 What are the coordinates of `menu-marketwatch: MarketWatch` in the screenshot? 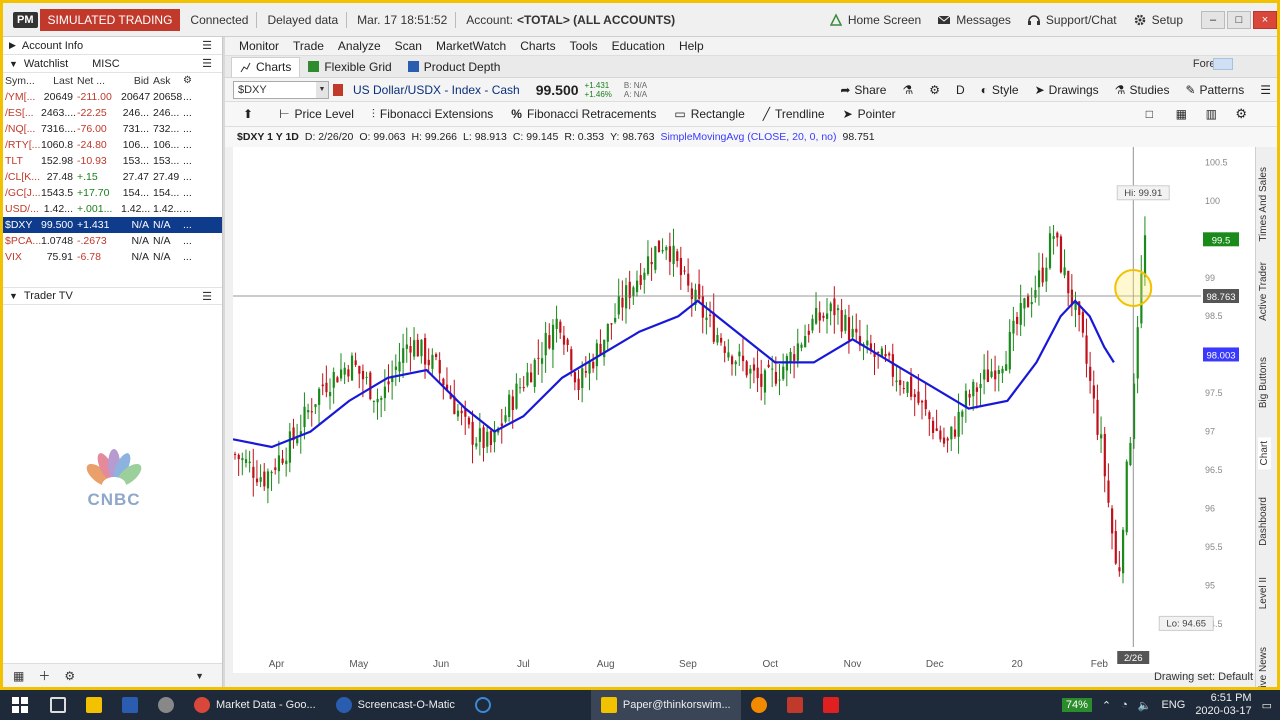 It's located at (471, 46).